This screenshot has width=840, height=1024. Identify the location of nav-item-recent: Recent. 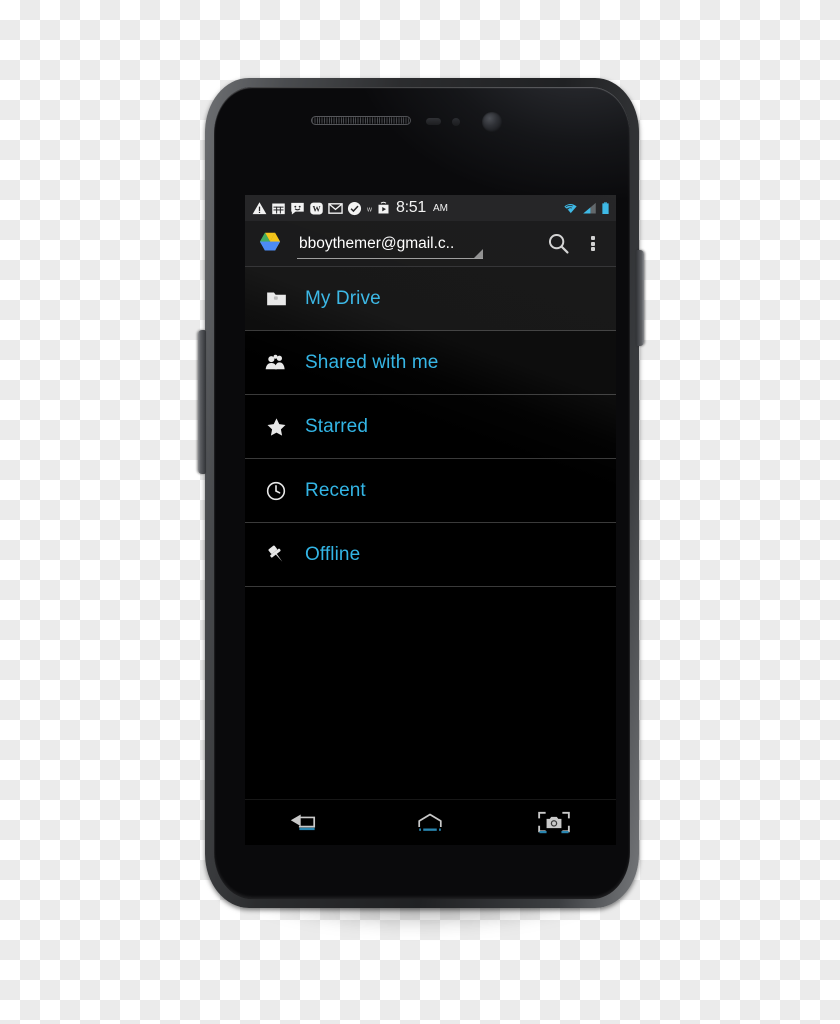
(430, 491).